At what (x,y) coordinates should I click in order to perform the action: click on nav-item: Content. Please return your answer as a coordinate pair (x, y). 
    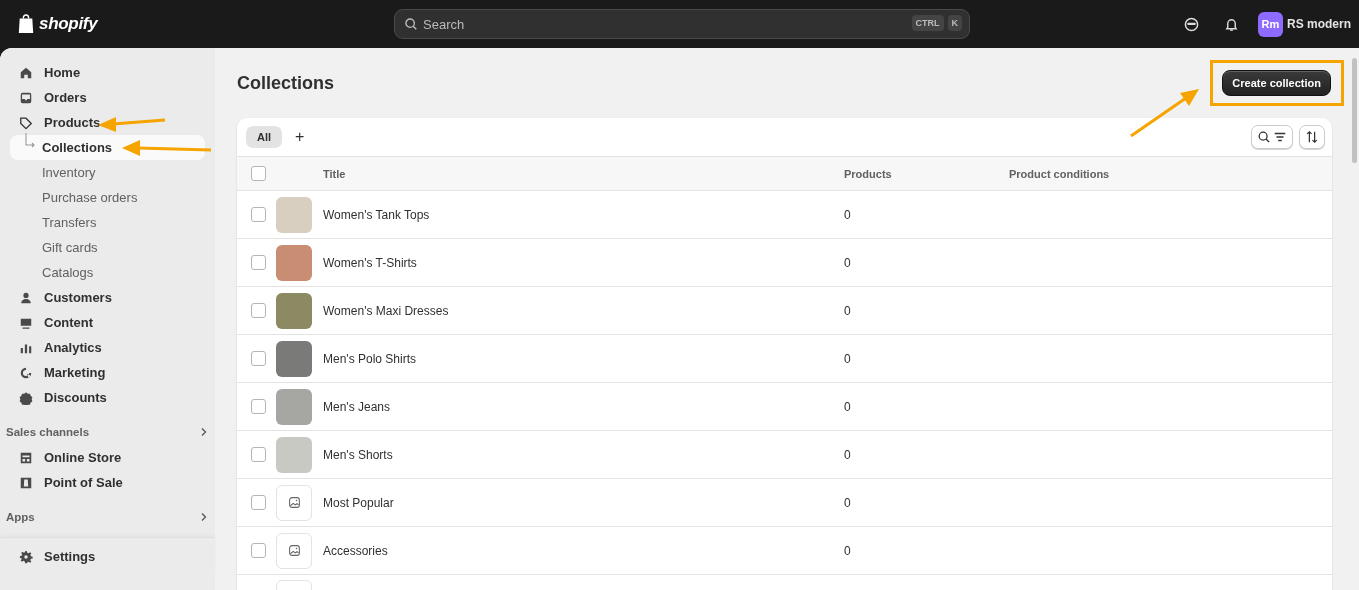
    Looking at the image, I should click on (107, 322).